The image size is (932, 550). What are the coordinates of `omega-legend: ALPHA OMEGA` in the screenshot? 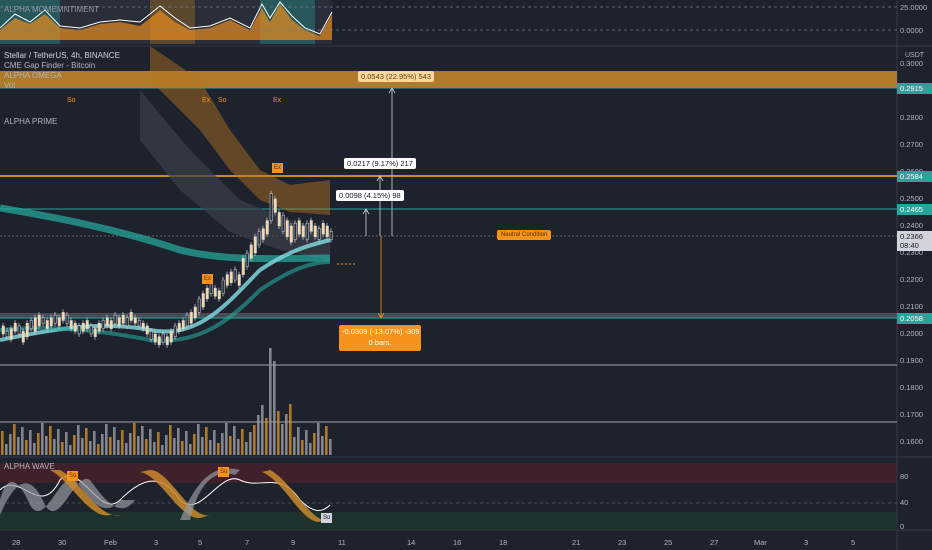 It's located at (33, 76).